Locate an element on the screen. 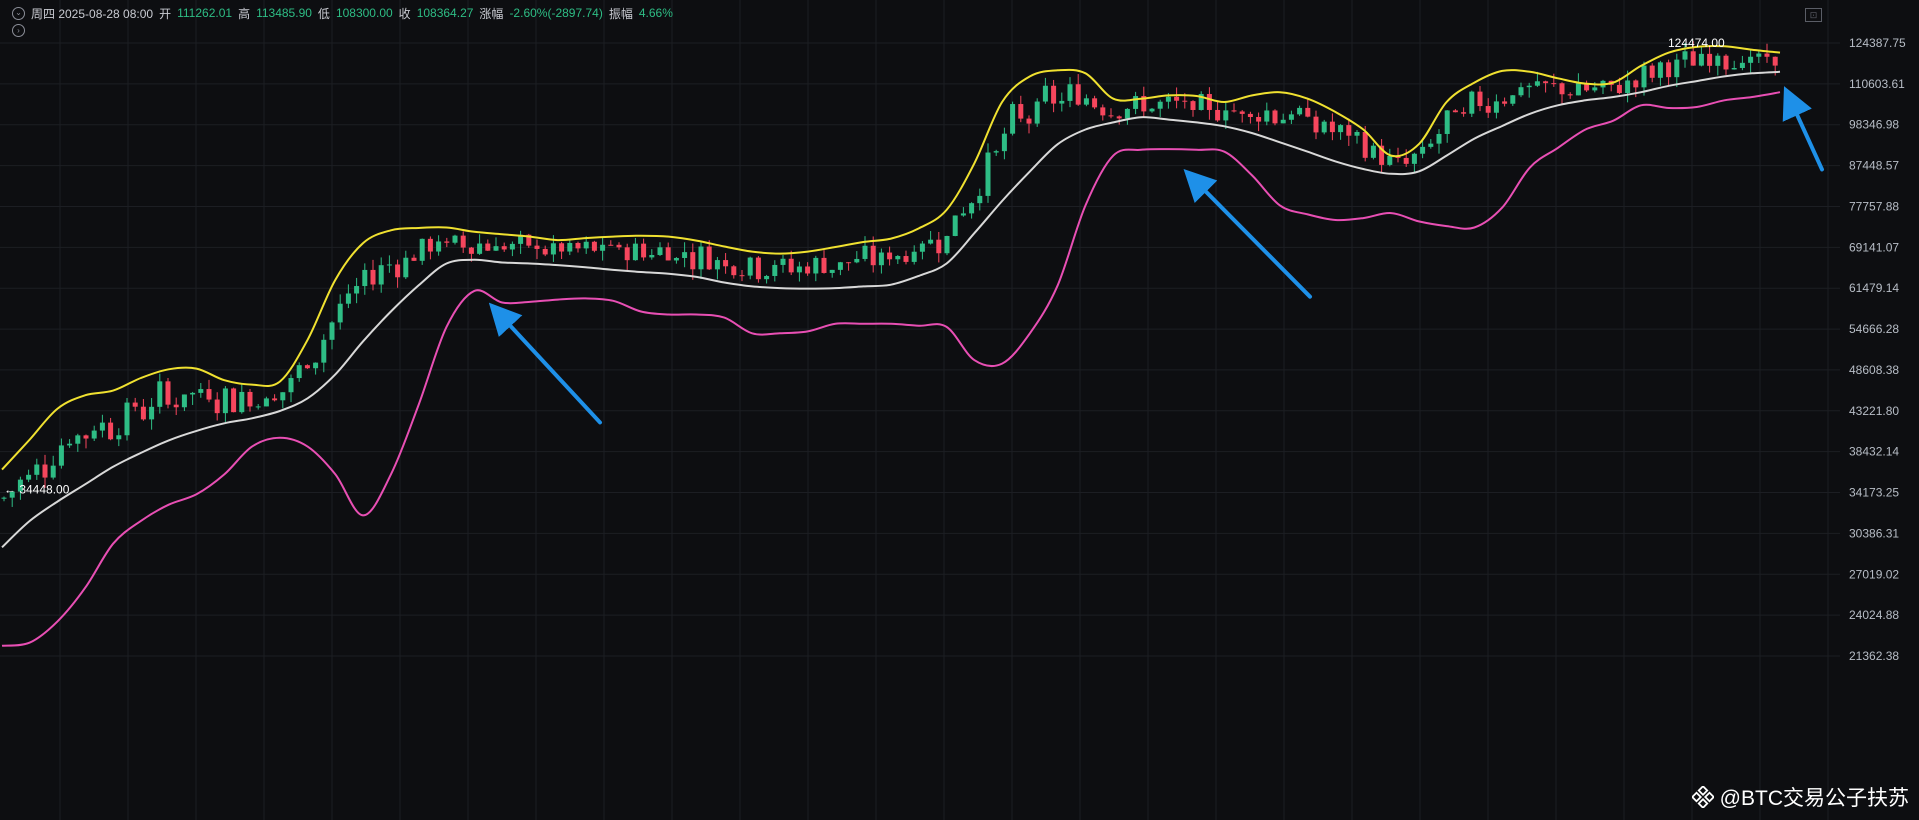 Image resolution: width=1919 pixels, height=820 pixels. y-tick-label: 124387.75 is located at coordinates (1877, 43).